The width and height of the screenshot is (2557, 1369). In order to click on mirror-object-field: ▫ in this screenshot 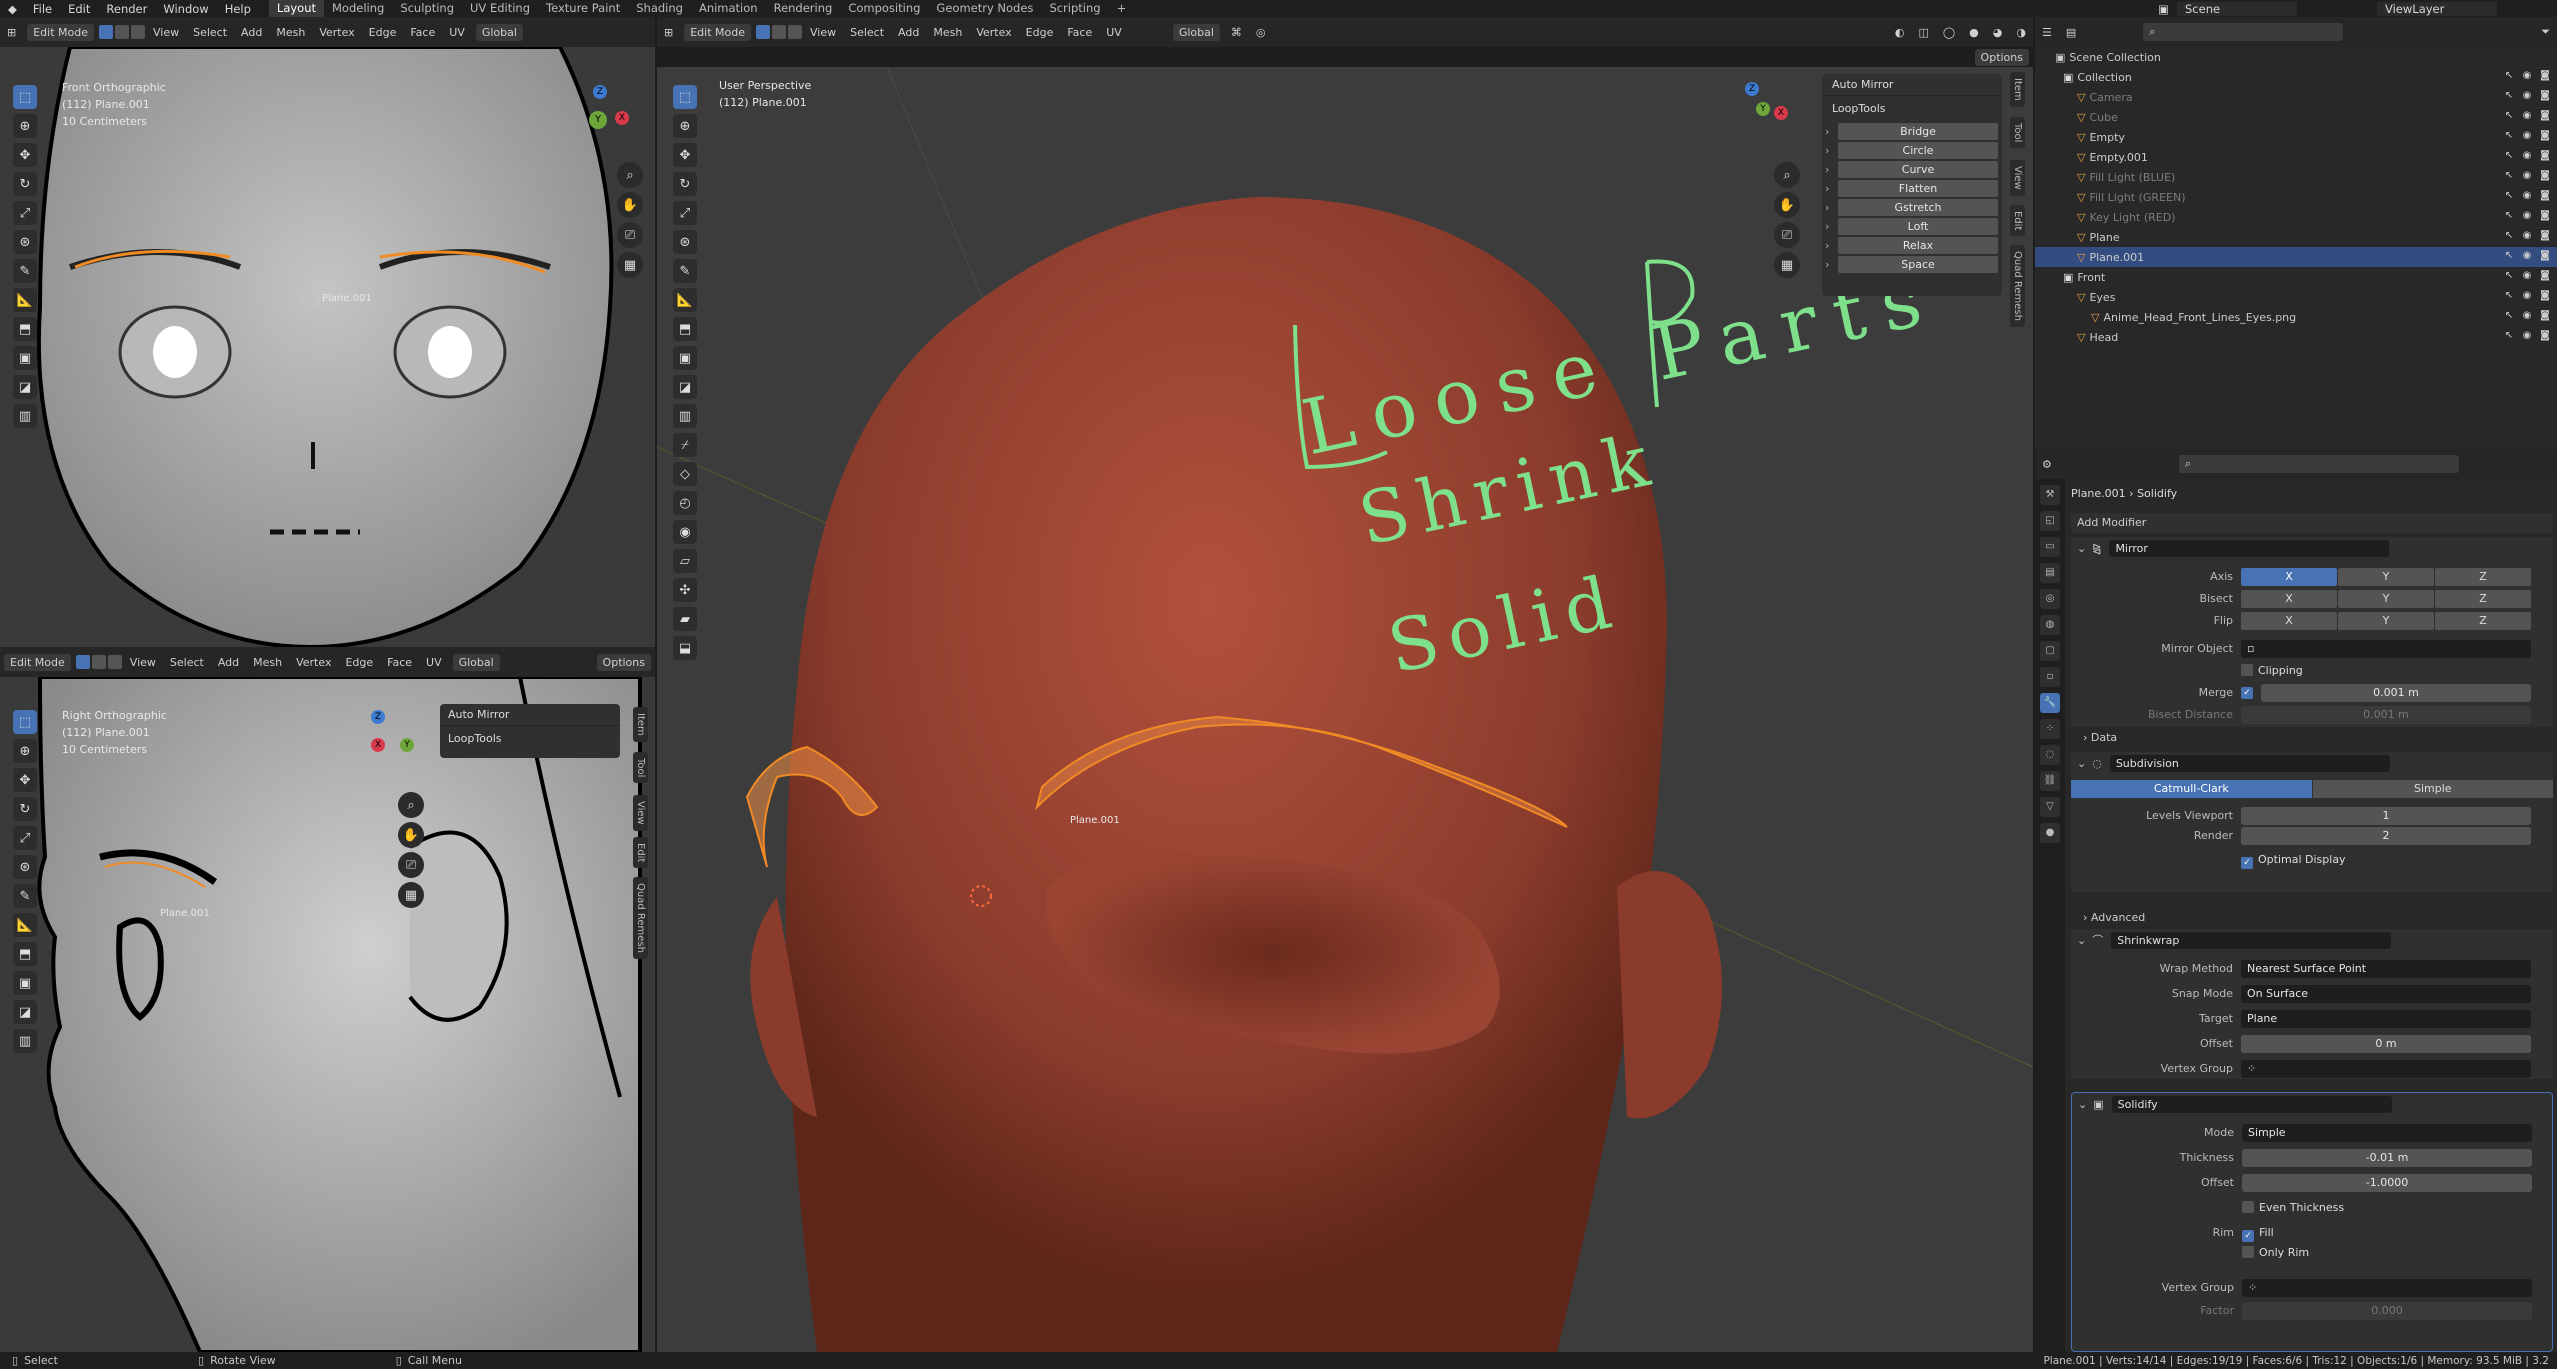, I will do `click(2386, 649)`.